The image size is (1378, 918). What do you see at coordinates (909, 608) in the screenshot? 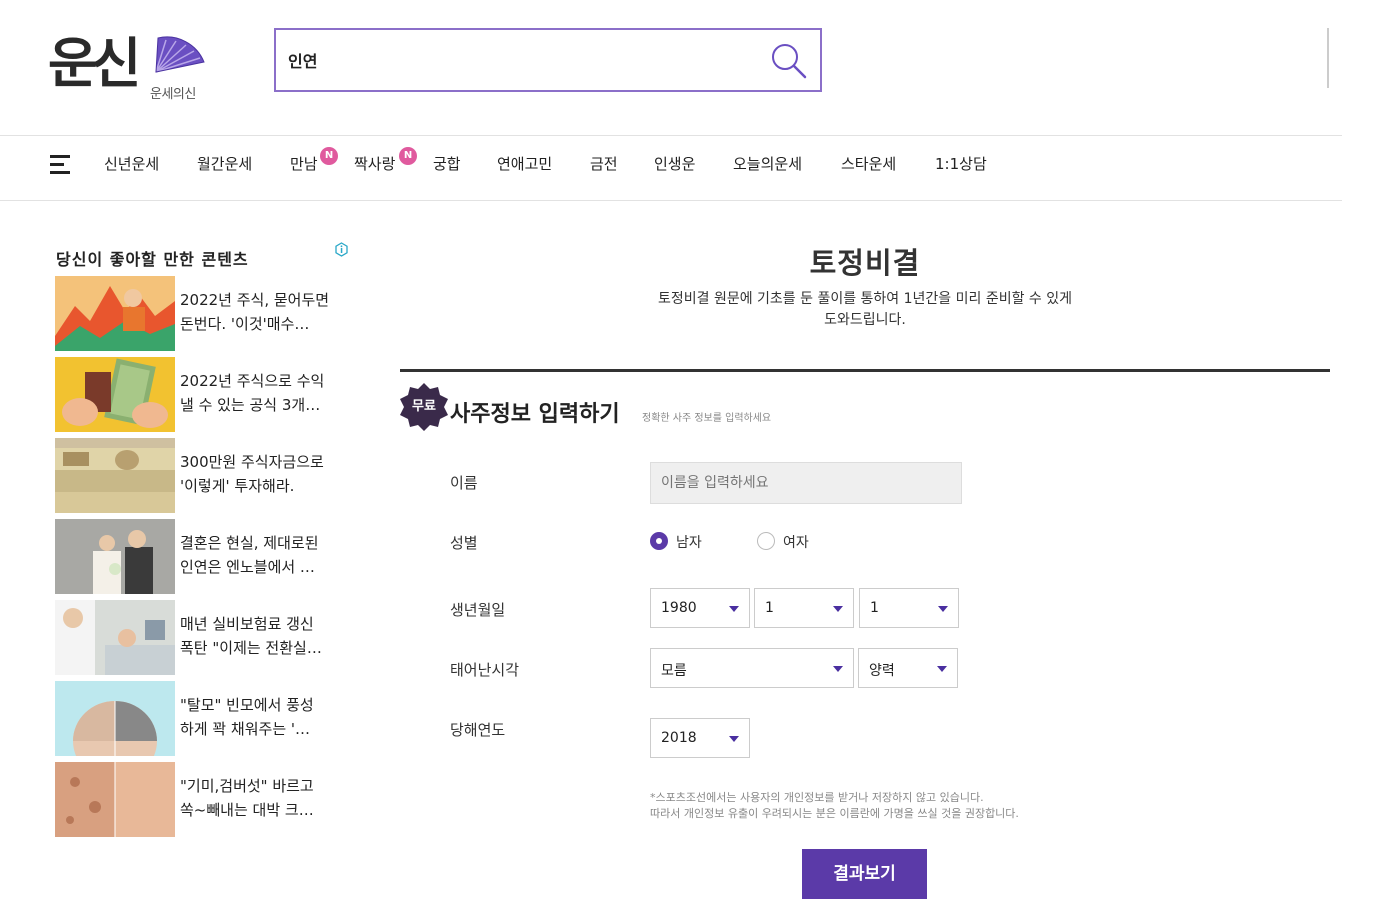
I see `birth-day-select: 1` at bounding box center [909, 608].